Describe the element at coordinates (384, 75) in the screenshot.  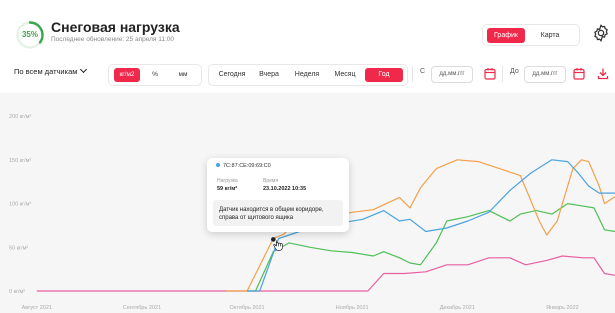
I see `period-year-button: Год` at that location.